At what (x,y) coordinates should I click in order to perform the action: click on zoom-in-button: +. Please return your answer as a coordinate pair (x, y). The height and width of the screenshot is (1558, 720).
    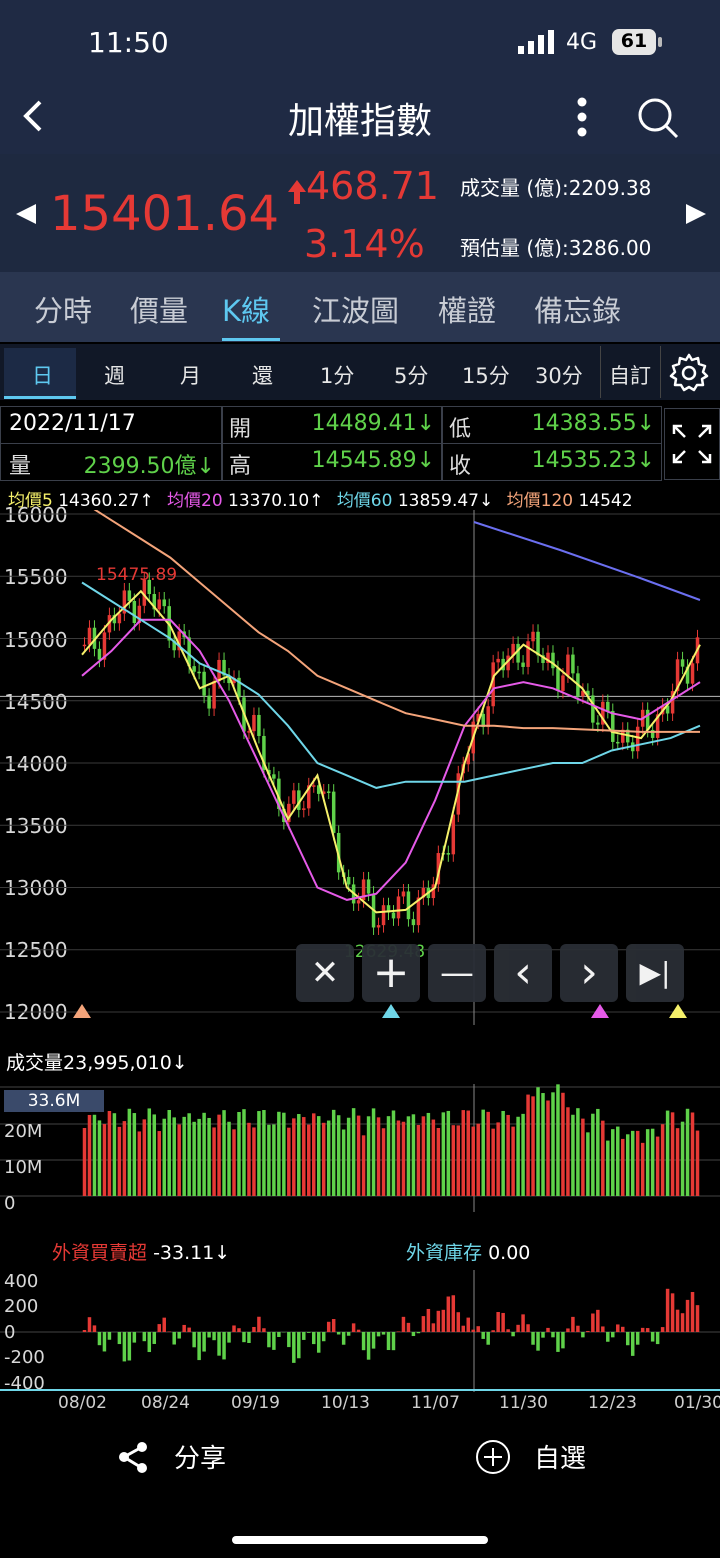
    Looking at the image, I should click on (391, 973).